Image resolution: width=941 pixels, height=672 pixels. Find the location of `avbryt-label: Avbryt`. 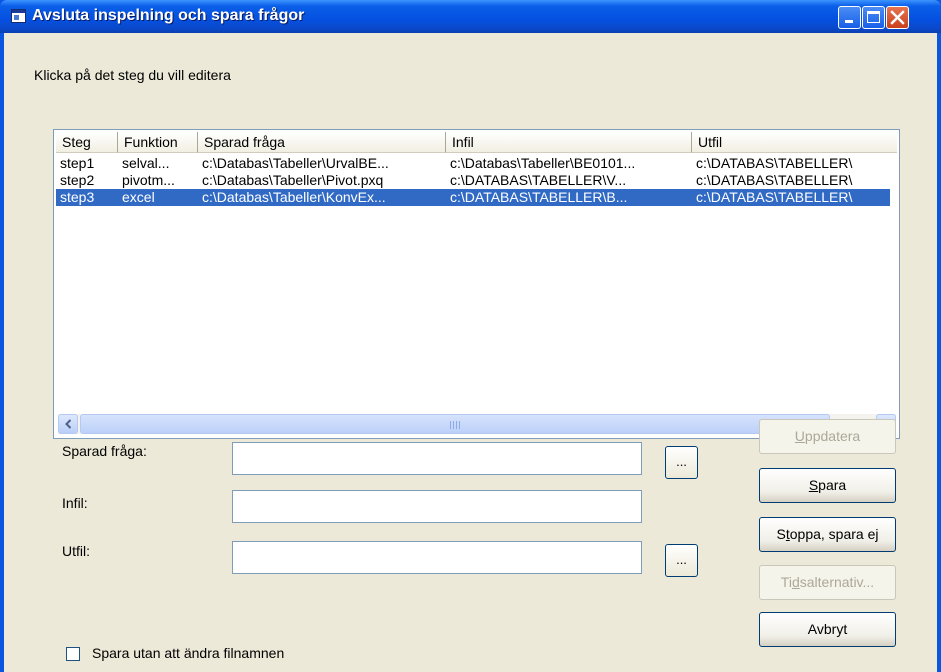

avbryt-label: Avbryt is located at coordinates (827, 629).